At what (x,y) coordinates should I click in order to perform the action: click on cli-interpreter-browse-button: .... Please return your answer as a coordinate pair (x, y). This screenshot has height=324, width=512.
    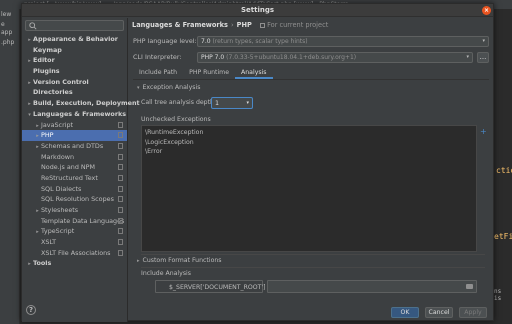
    Looking at the image, I should click on (483, 57).